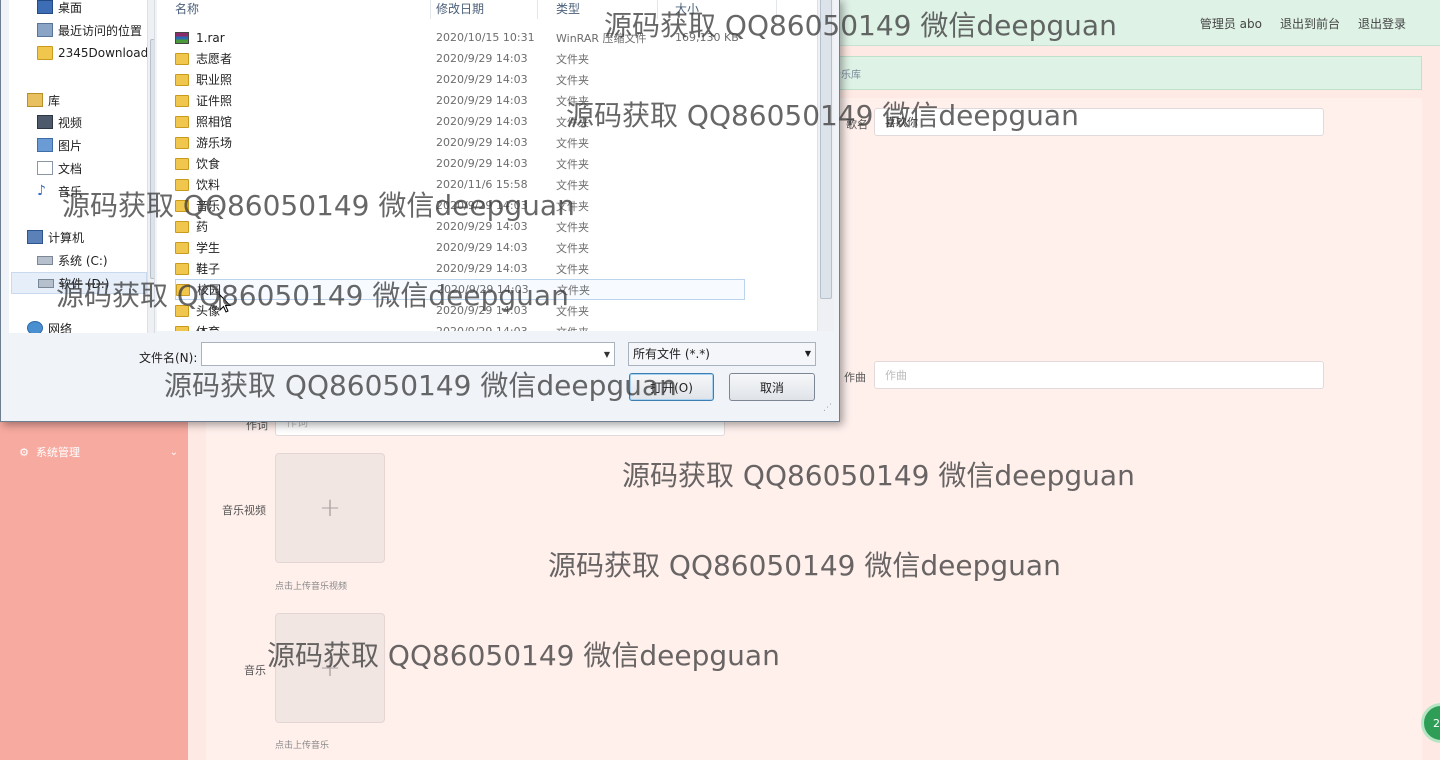  Describe the element at coordinates (208, 269) in the screenshot. I see `file-name: 鞋子` at that location.